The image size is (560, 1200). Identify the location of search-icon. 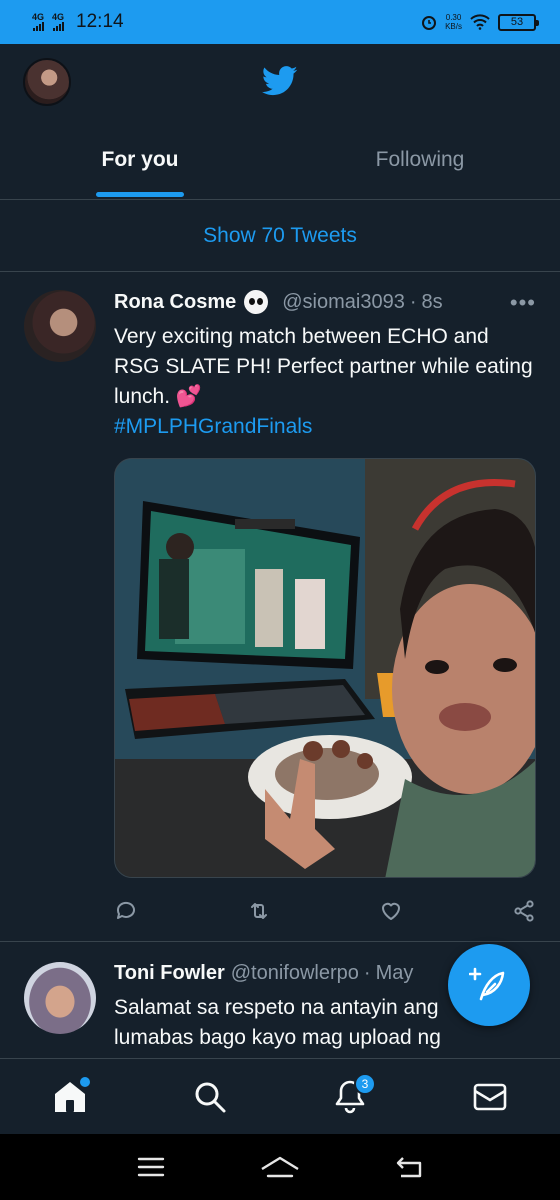
(210, 1097).